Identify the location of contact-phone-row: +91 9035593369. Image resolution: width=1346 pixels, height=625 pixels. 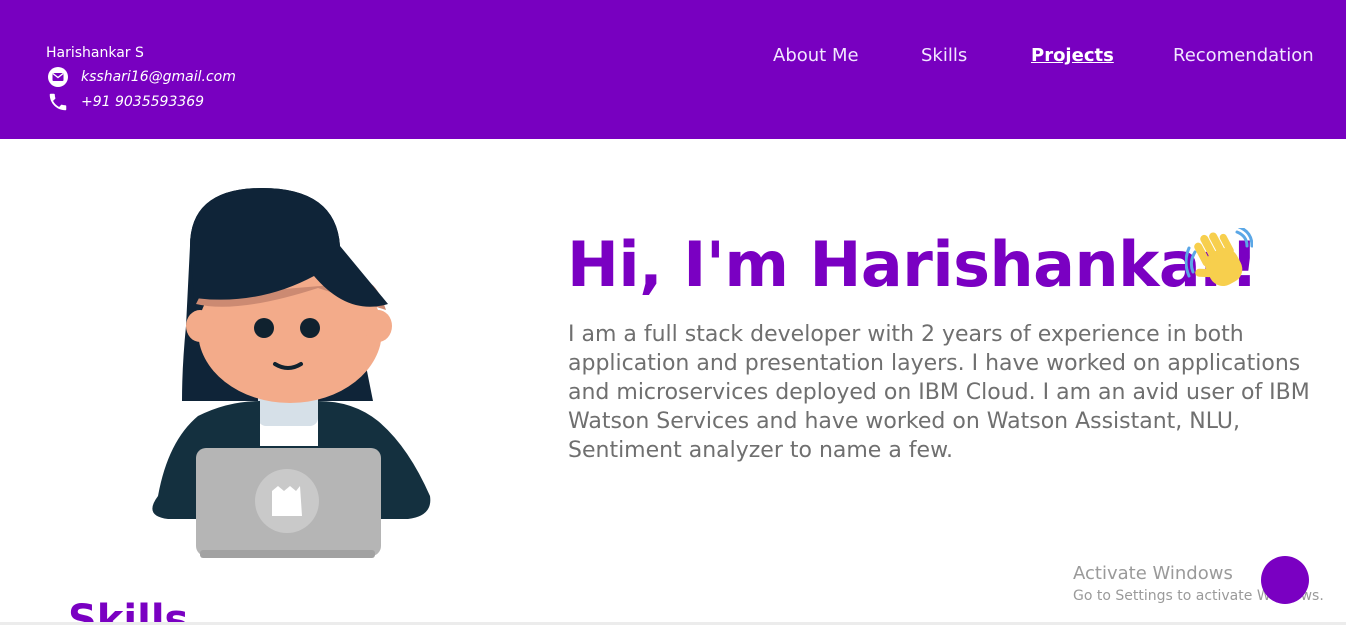
(125, 102).